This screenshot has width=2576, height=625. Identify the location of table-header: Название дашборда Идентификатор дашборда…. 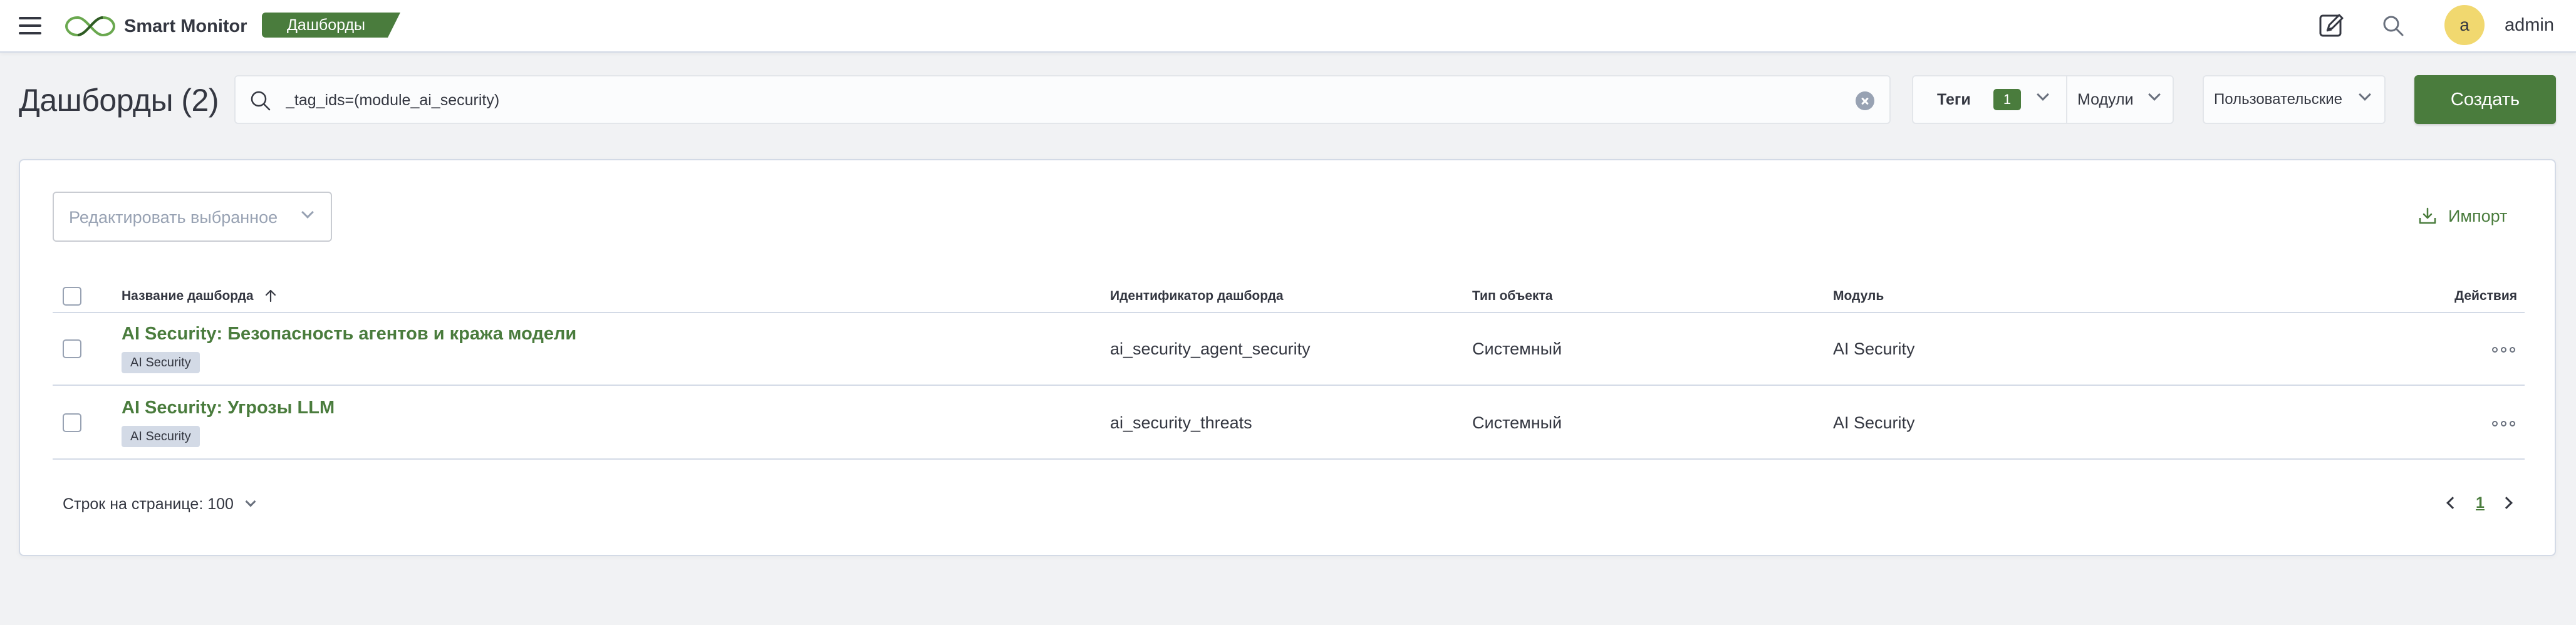
(1289, 296).